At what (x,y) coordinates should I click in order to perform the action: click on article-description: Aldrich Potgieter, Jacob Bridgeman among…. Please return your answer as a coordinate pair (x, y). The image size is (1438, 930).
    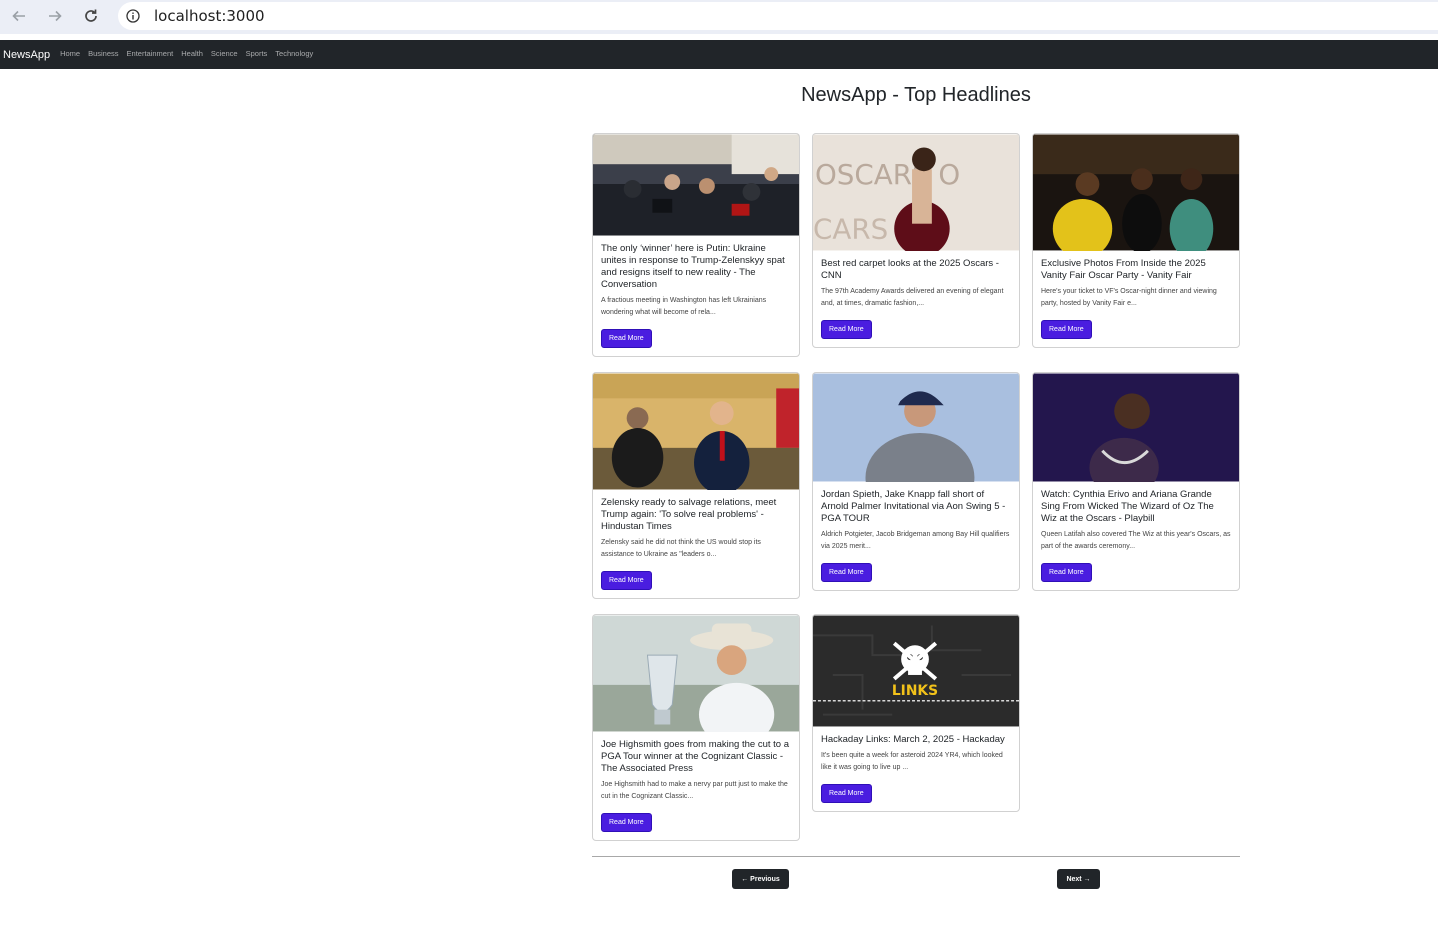
    Looking at the image, I should click on (915, 540).